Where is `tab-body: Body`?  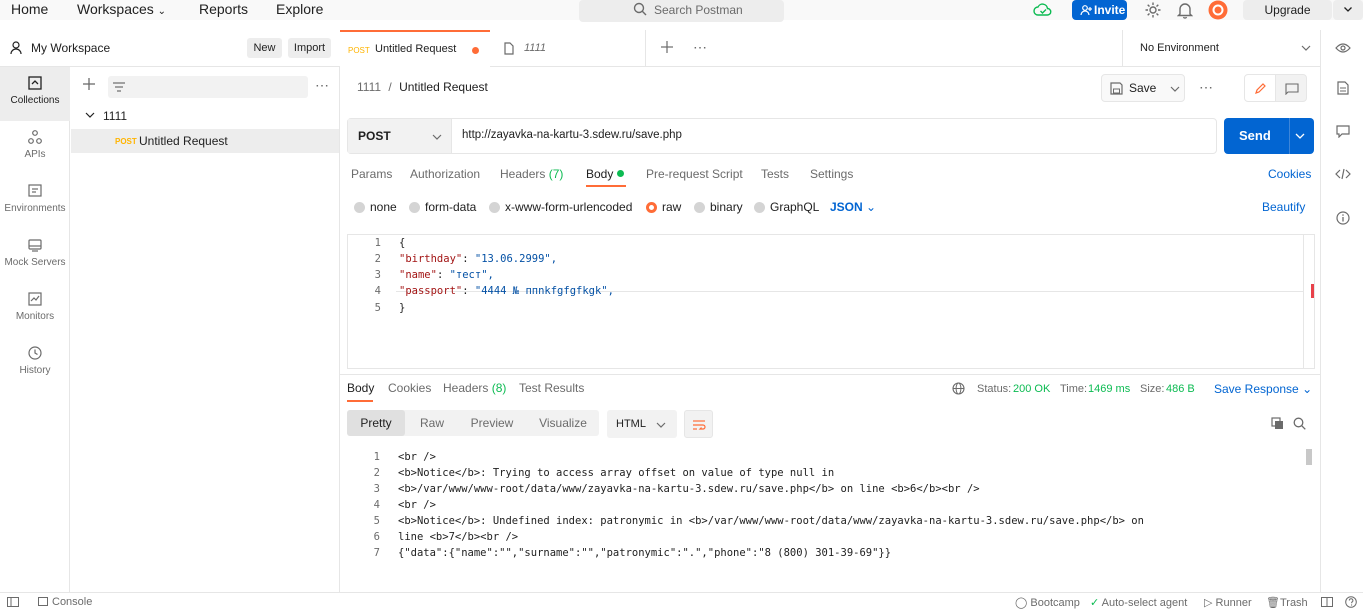 tab-body: Body is located at coordinates (605, 174).